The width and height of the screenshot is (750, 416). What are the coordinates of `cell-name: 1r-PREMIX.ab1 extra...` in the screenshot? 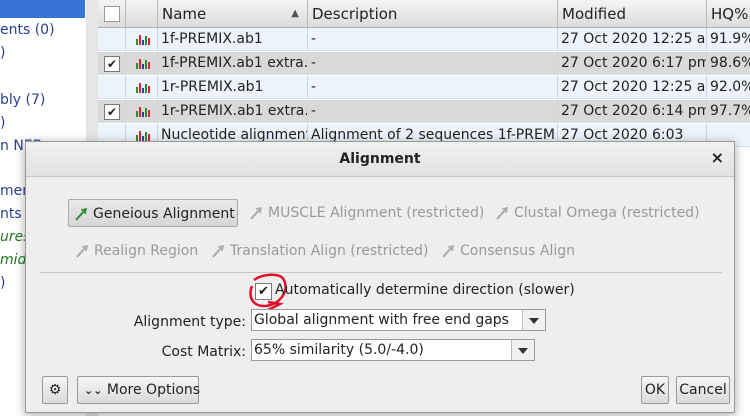 It's located at (233, 111).